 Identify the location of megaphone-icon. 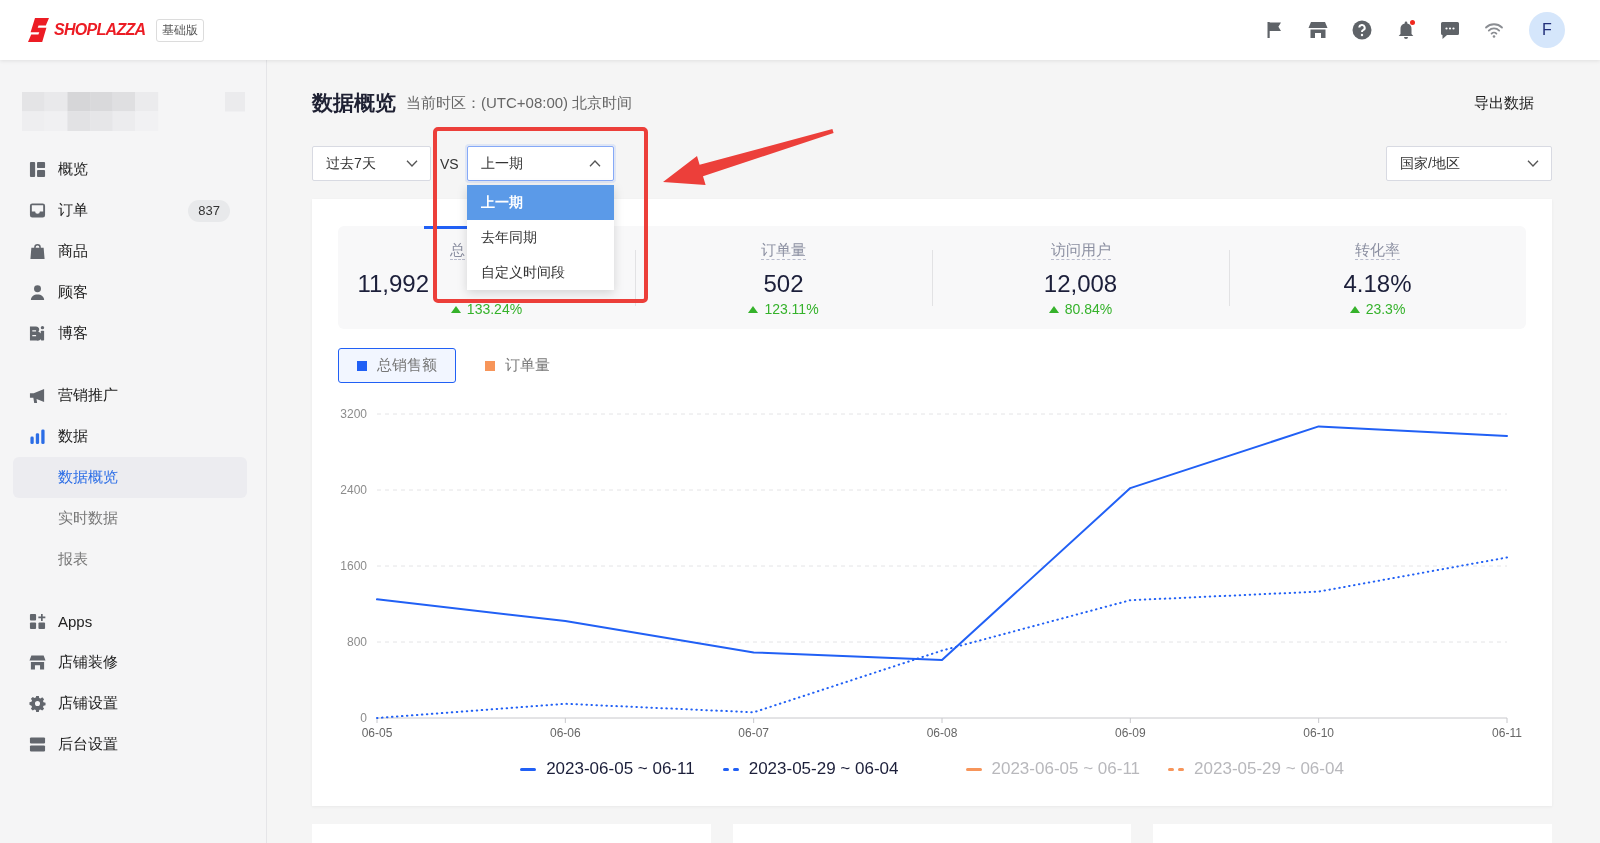
(37, 395).